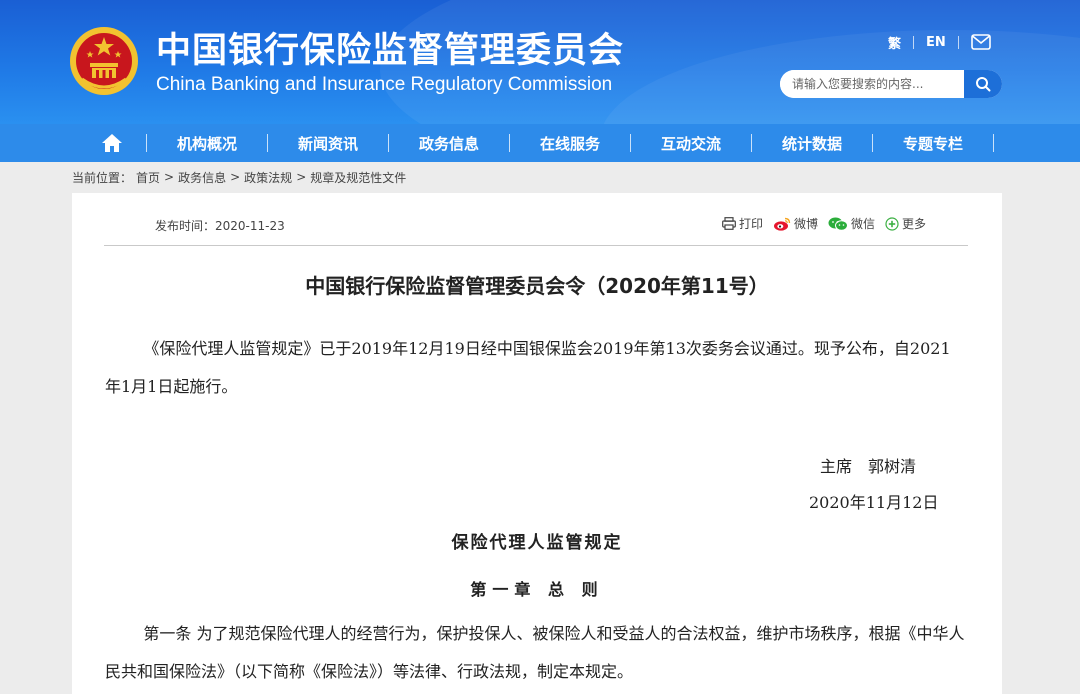  Describe the element at coordinates (537, 286) in the screenshot. I see `article-title: 中国银行保险监督管理委员会令（2020年第11号）` at that location.